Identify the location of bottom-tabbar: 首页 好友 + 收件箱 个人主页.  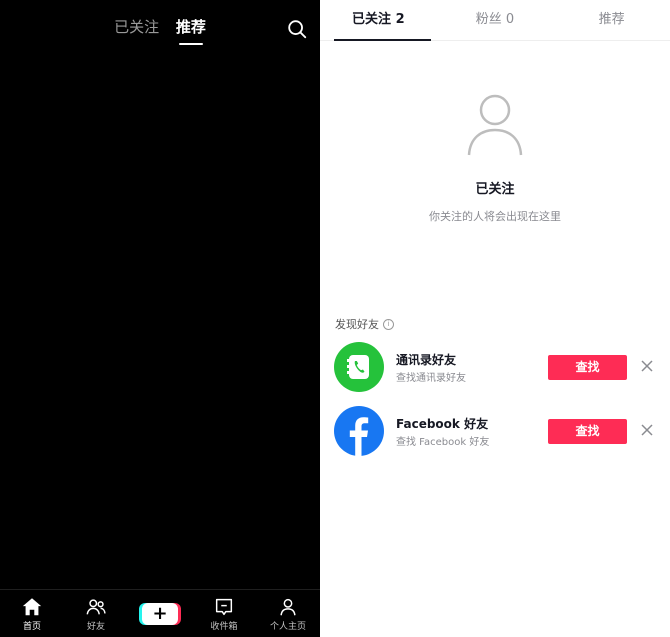
(160, 613).